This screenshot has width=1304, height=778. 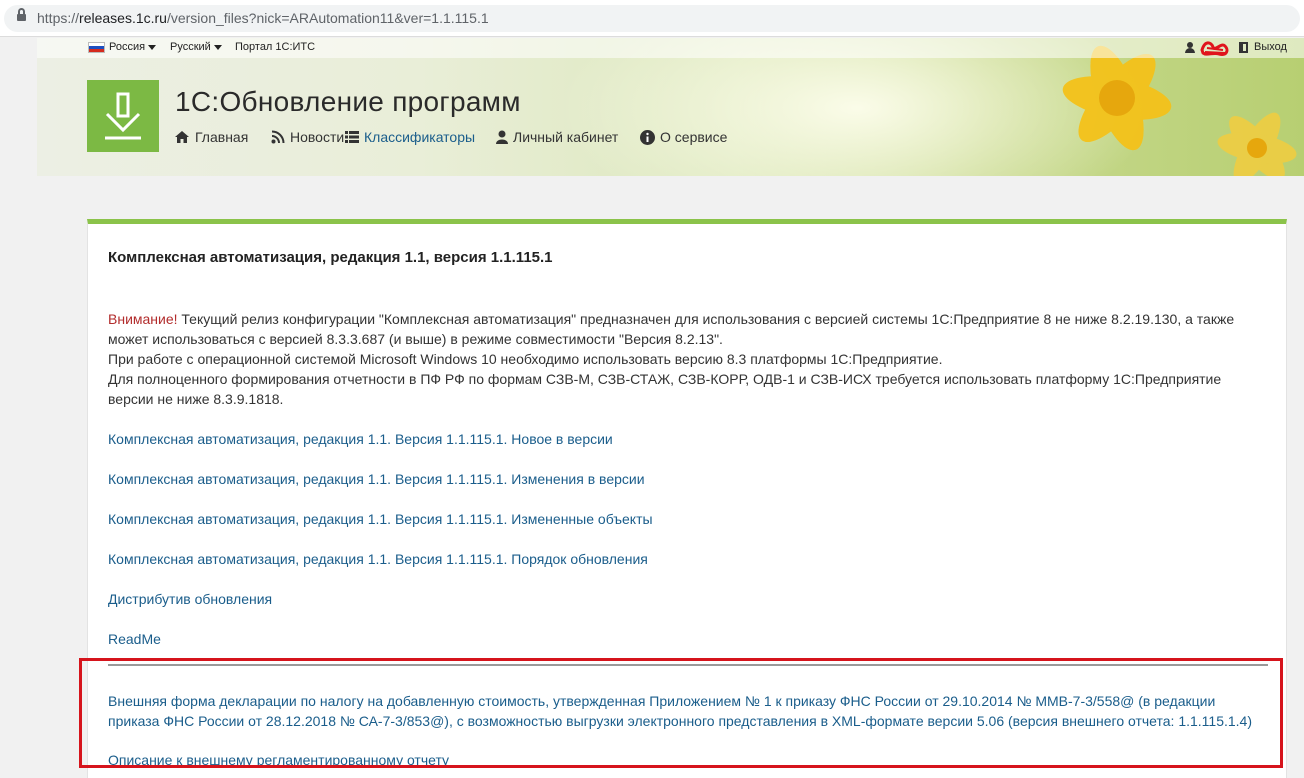 What do you see at coordinates (647, 137) in the screenshot?
I see `info-icon` at bounding box center [647, 137].